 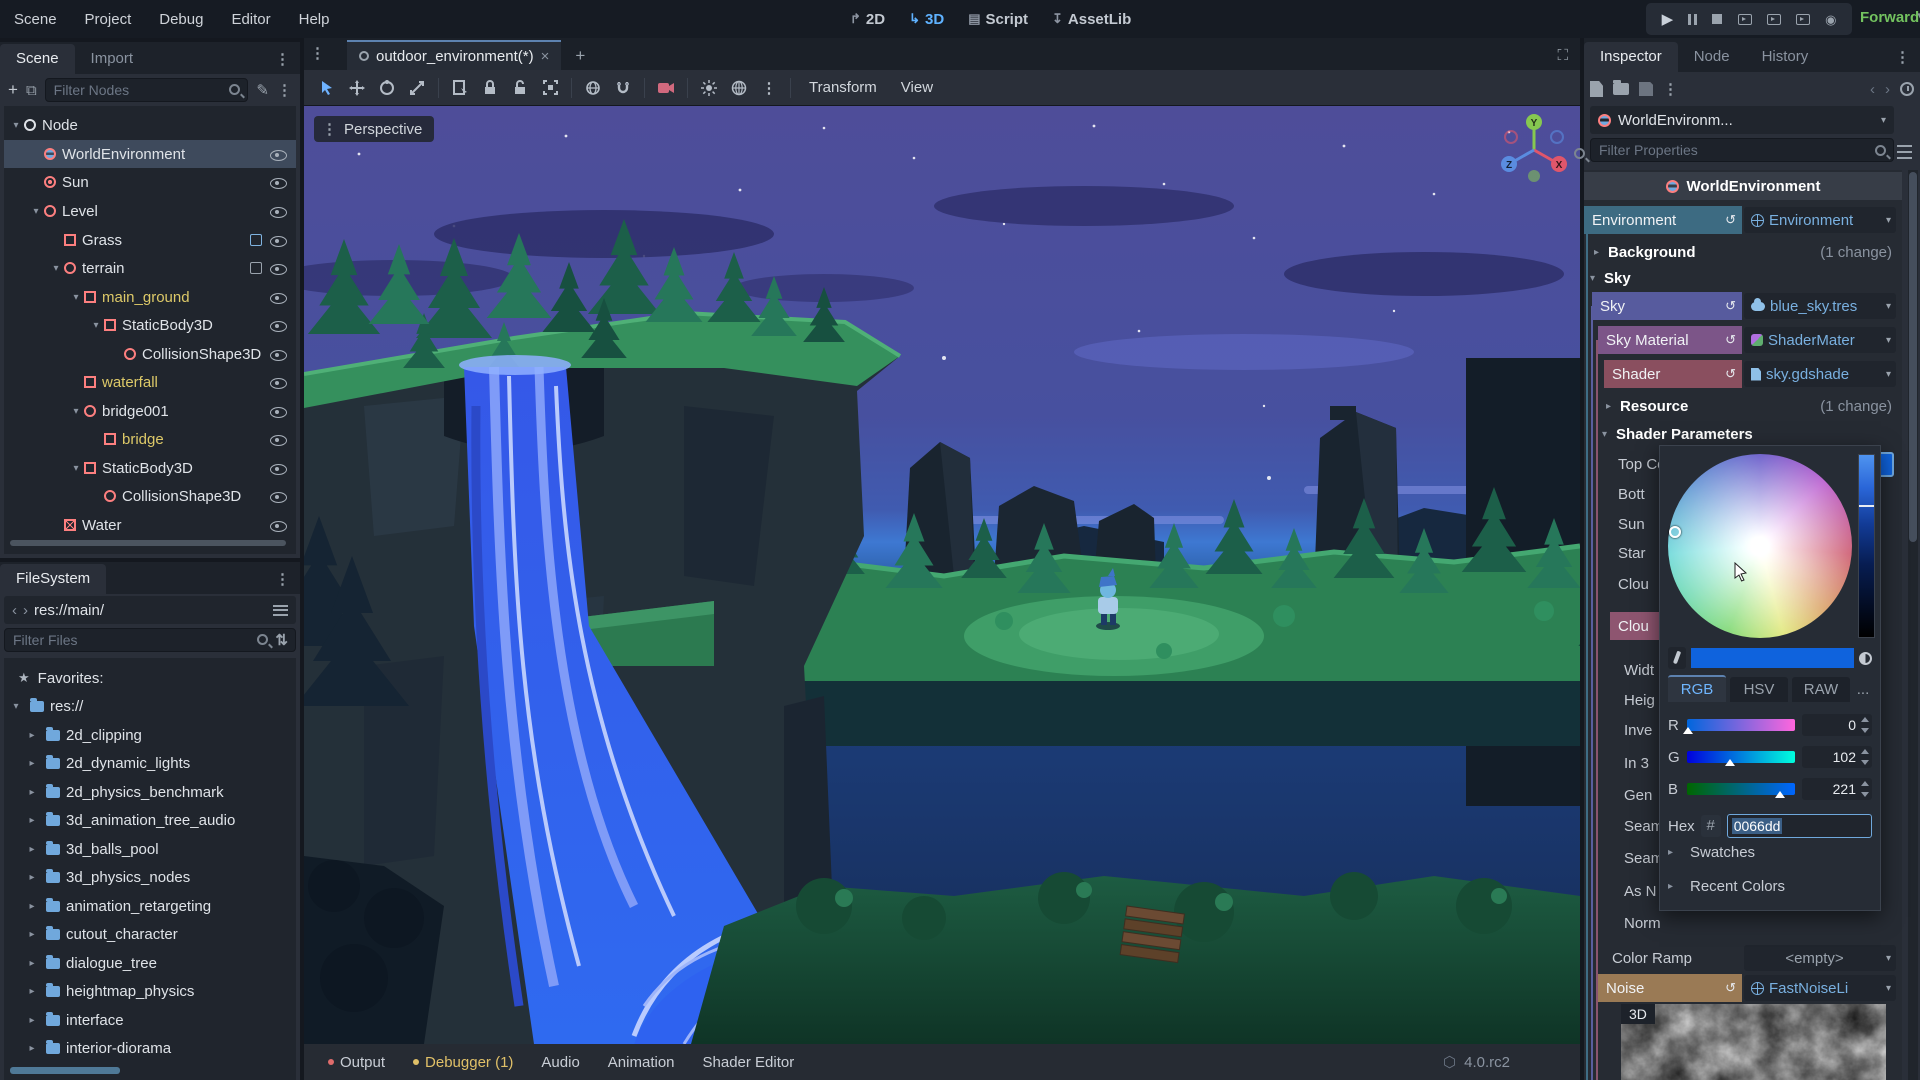 I want to click on property-tools-icon, so click(x=1904, y=152).